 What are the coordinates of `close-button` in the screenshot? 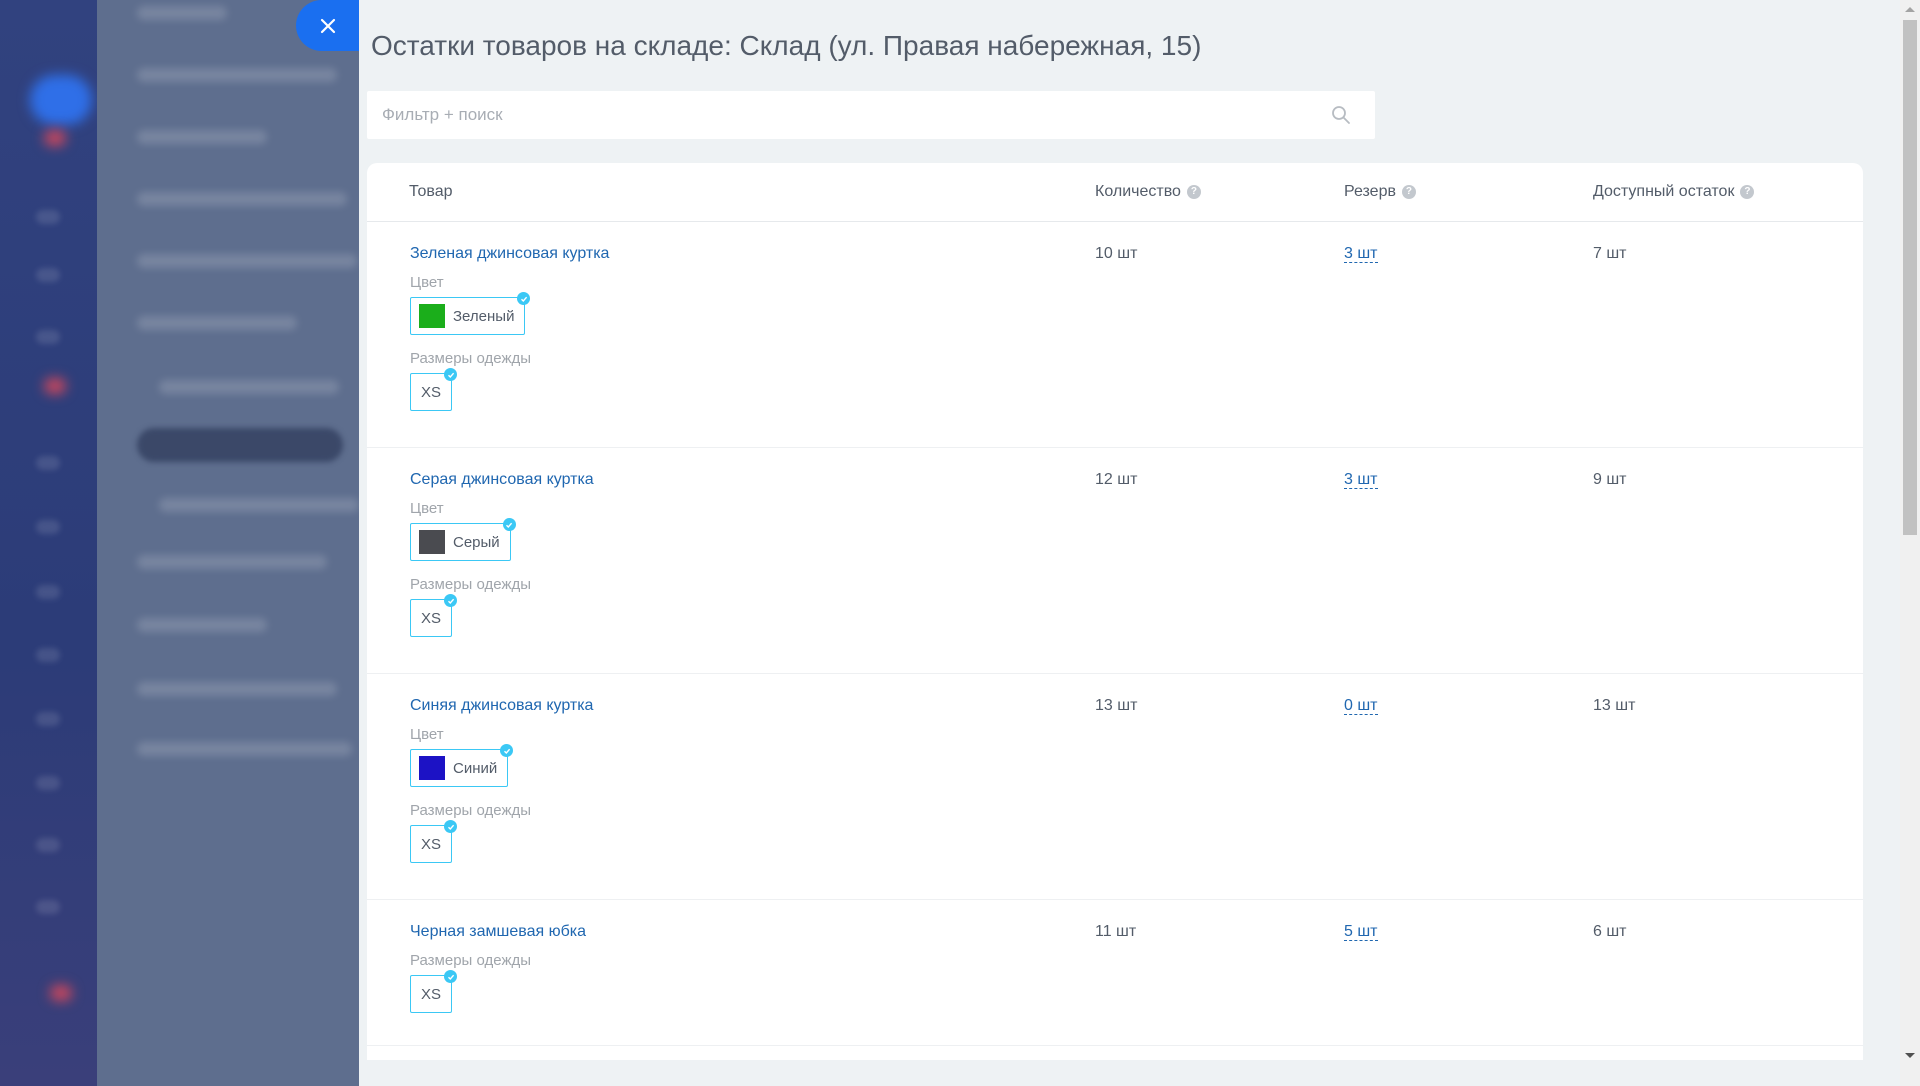 It's located at (328, 25).